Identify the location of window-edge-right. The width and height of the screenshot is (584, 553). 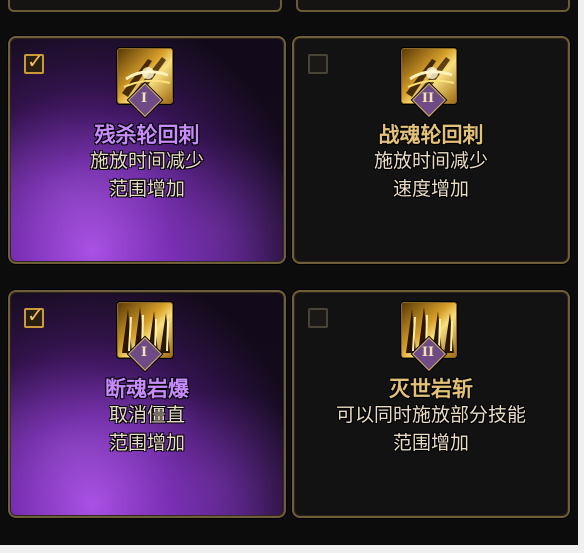
(581, 276).